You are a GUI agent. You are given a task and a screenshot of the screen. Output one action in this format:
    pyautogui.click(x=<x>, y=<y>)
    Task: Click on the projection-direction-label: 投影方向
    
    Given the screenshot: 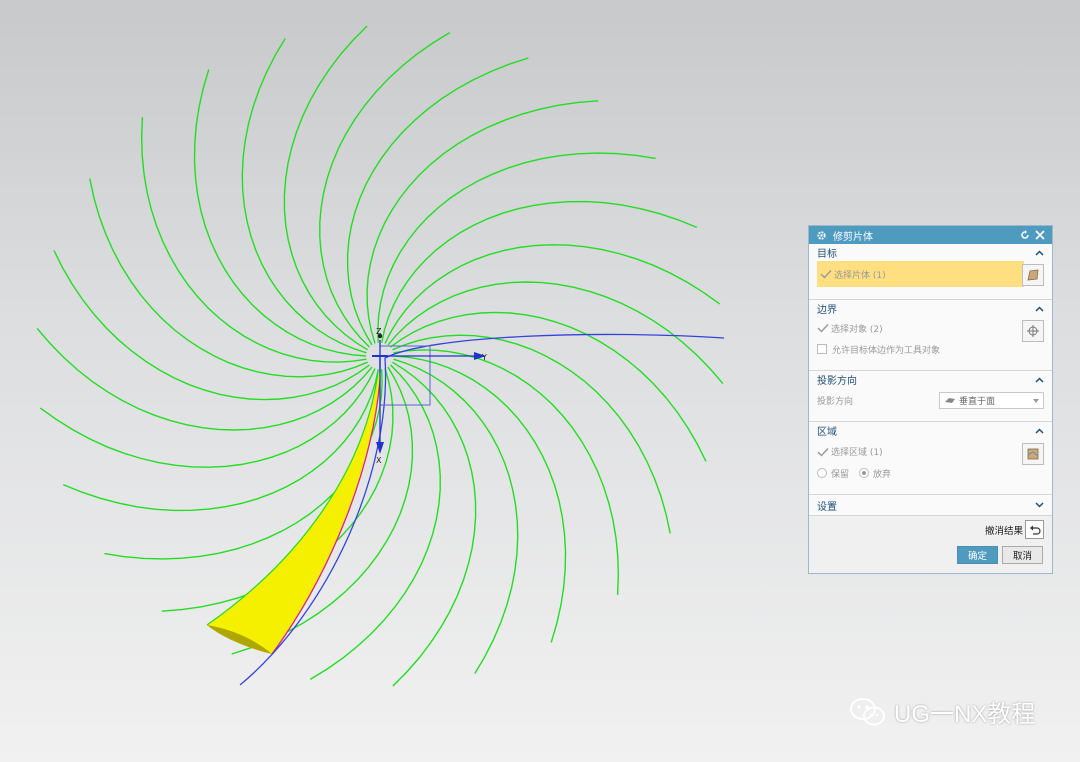 What is the action you would take?
    pyautogui.click(x=835, y=401)
    